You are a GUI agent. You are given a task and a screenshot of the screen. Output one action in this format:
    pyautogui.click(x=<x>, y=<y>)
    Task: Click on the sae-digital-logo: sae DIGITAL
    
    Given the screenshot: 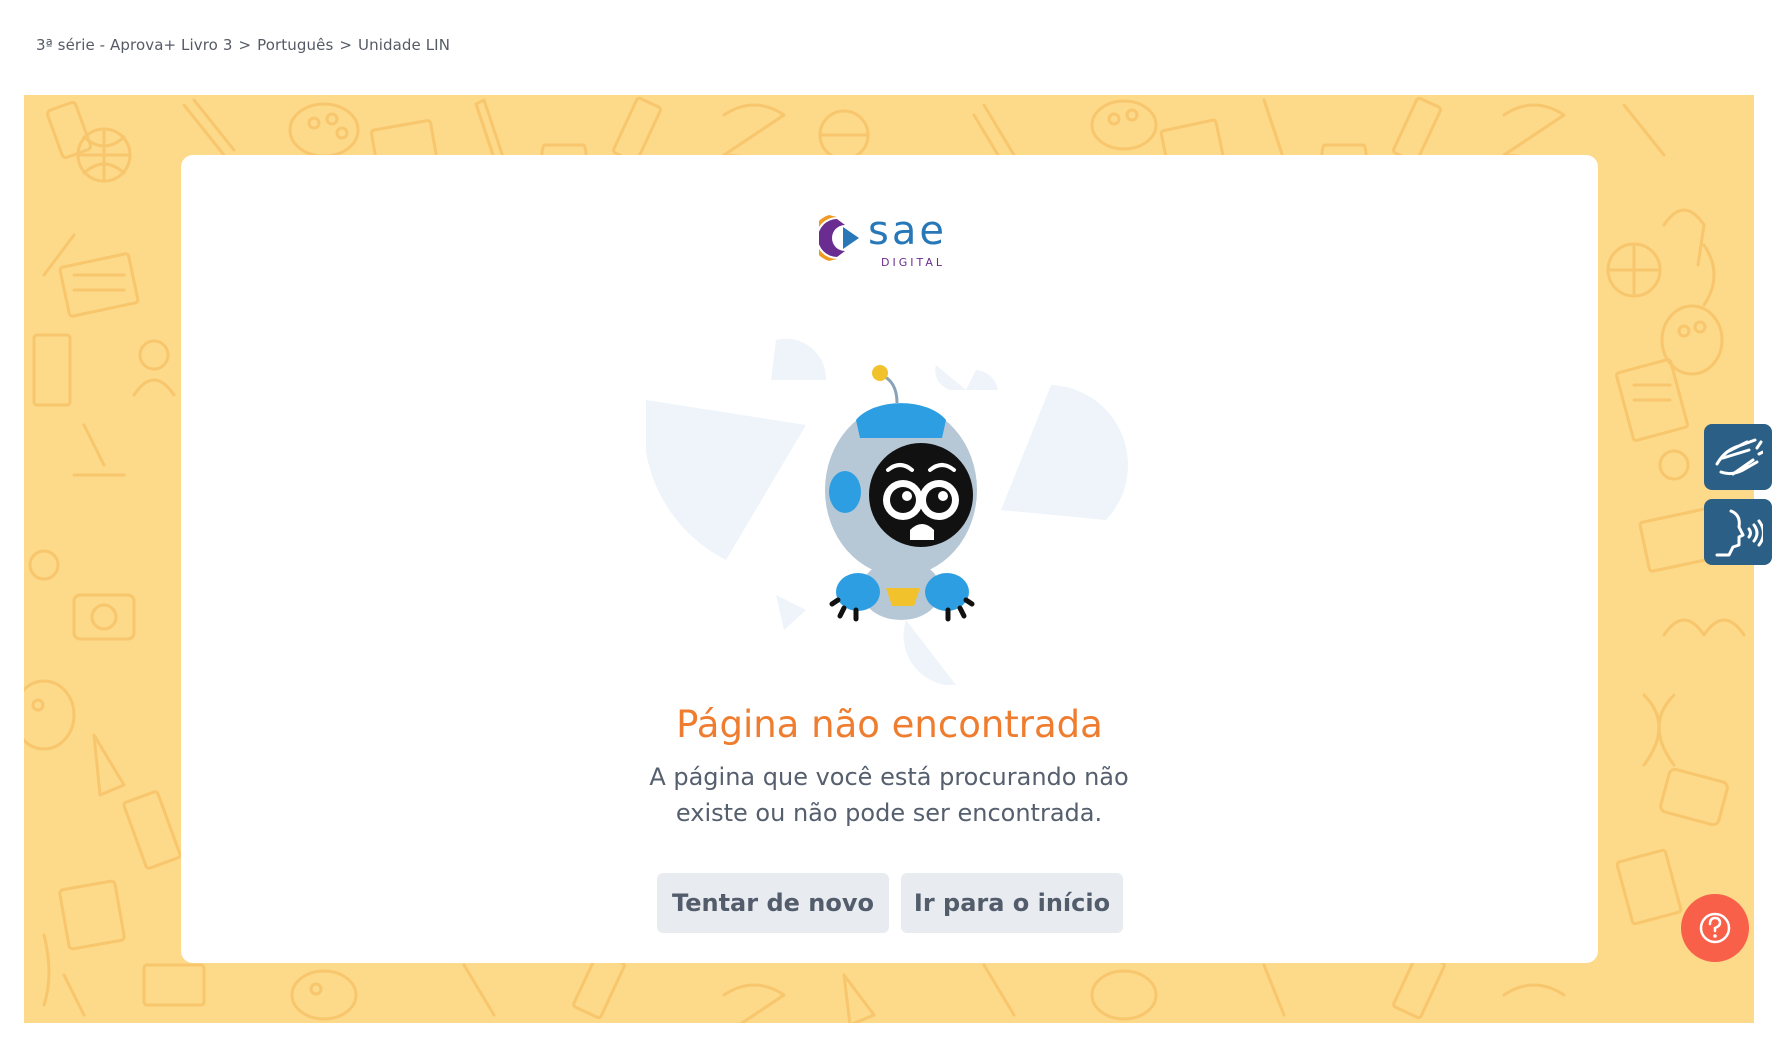 What is the action you would take?
    pyautogui.click(x=891, y=240)
    